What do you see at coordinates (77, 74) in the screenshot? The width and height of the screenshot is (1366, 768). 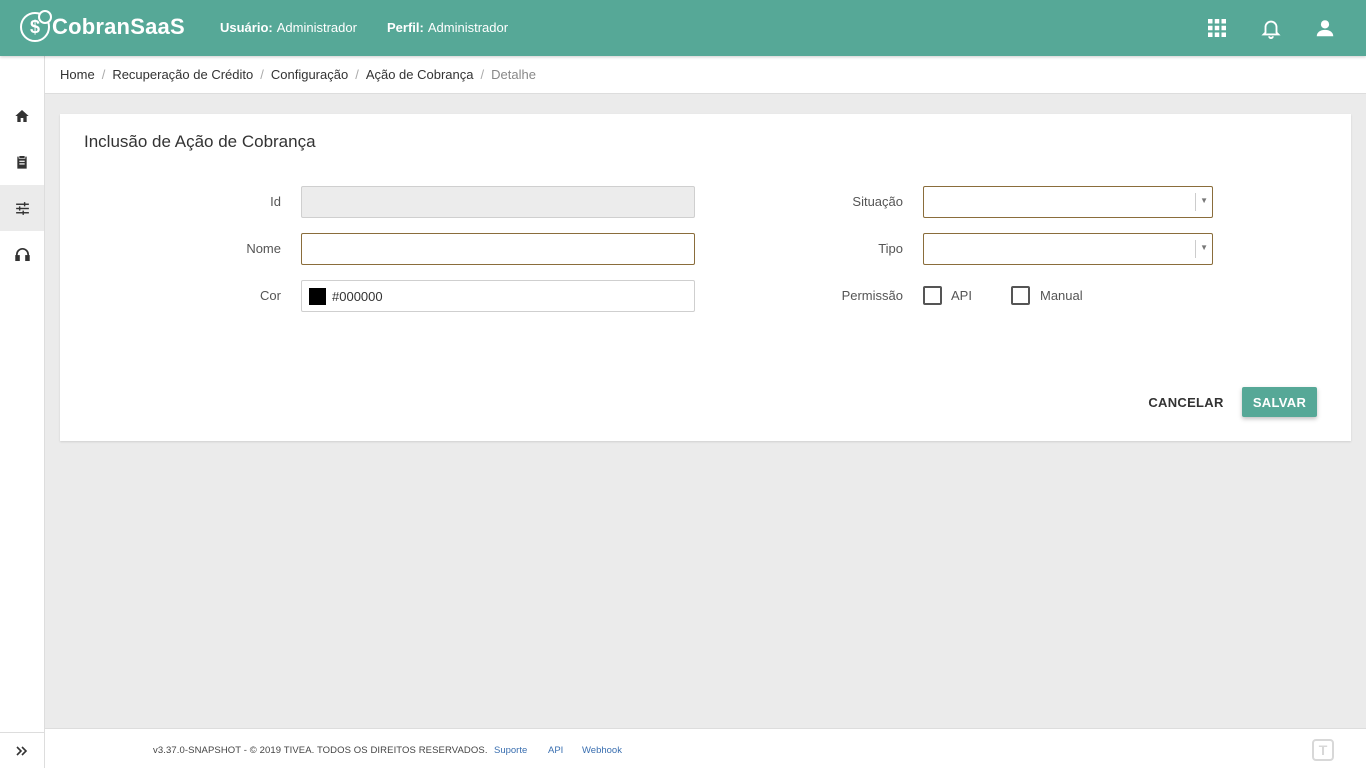 I see `breadcrumb-home: Home` at bounding box center [77, 74].